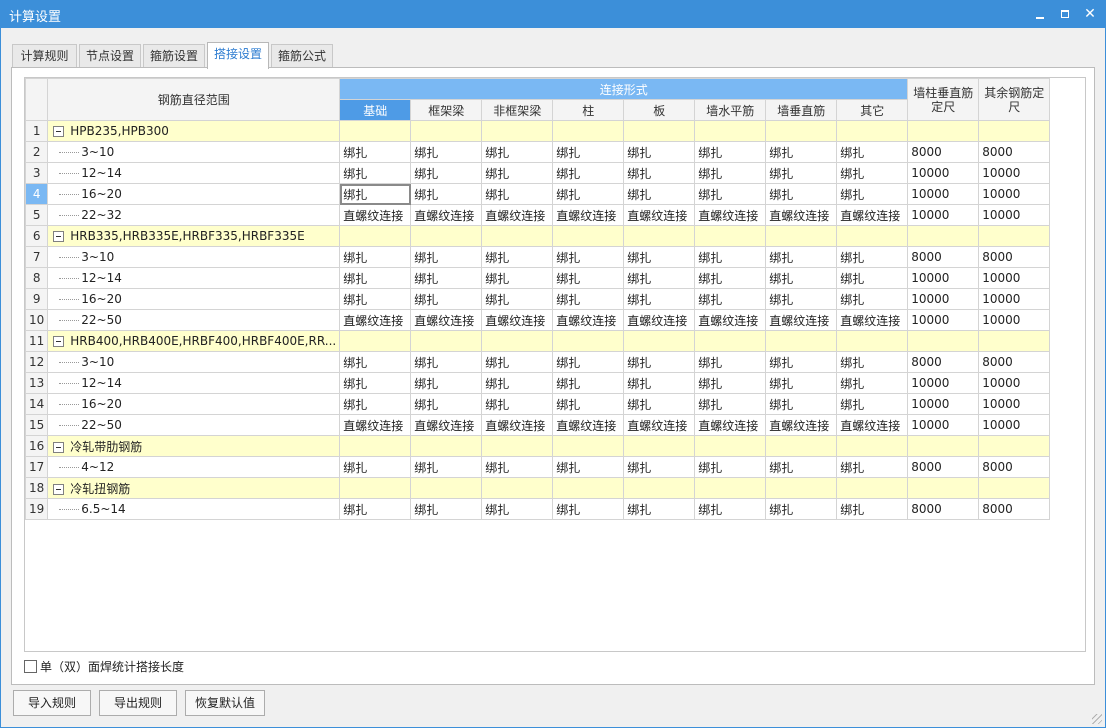 The width and height of the screenshot is (1106, 728). Describe the element at coordinates (238, 55) in the screenshot. I see `tab-3: 搭接设置` at that location.